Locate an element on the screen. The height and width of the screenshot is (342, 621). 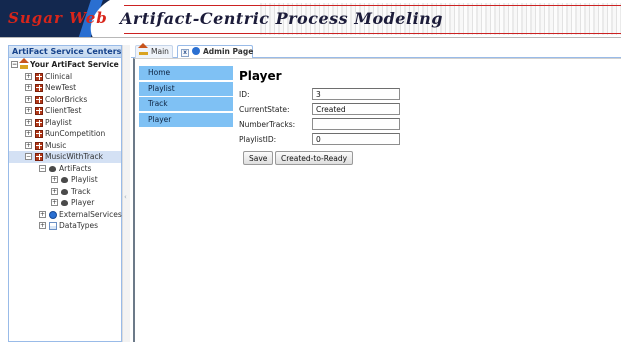
tree-item-newtest: + NewTest is located at coordinates (65, 88).